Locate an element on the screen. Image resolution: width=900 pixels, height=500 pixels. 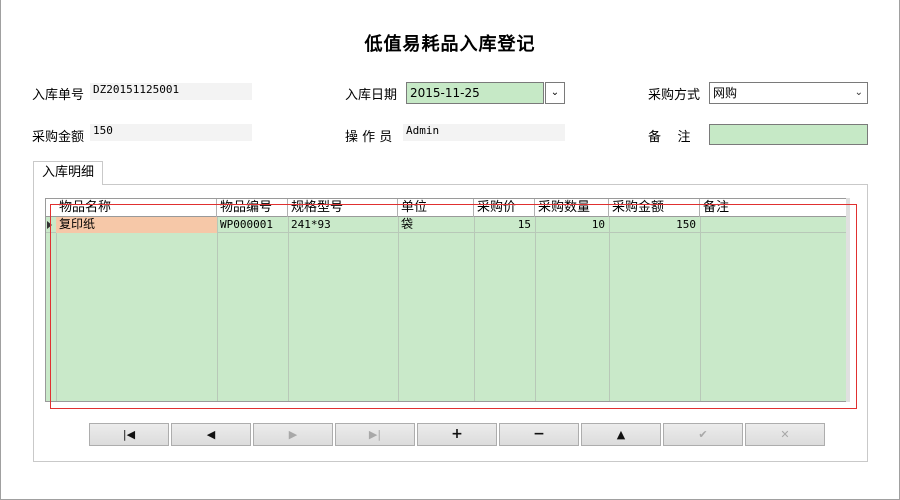
prior-icon: ◀ is located at coordinates (211, 434).